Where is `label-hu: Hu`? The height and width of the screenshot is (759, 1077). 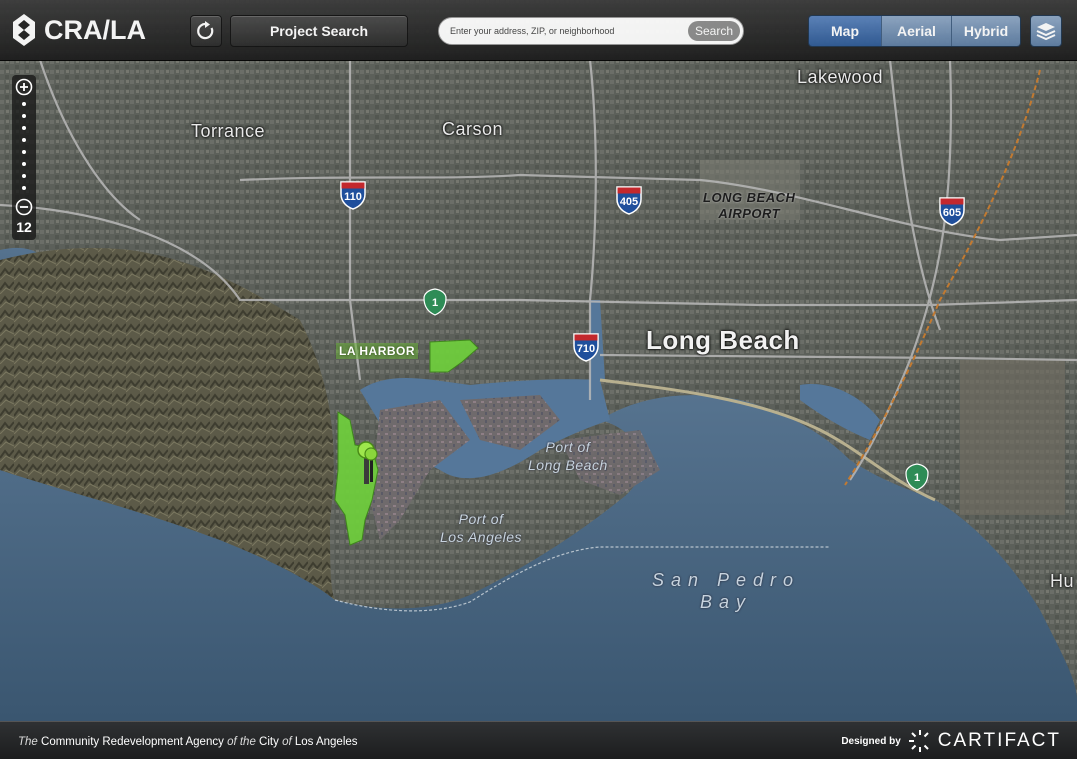
label-hu: Hu is located at coordinates (1062, 581).